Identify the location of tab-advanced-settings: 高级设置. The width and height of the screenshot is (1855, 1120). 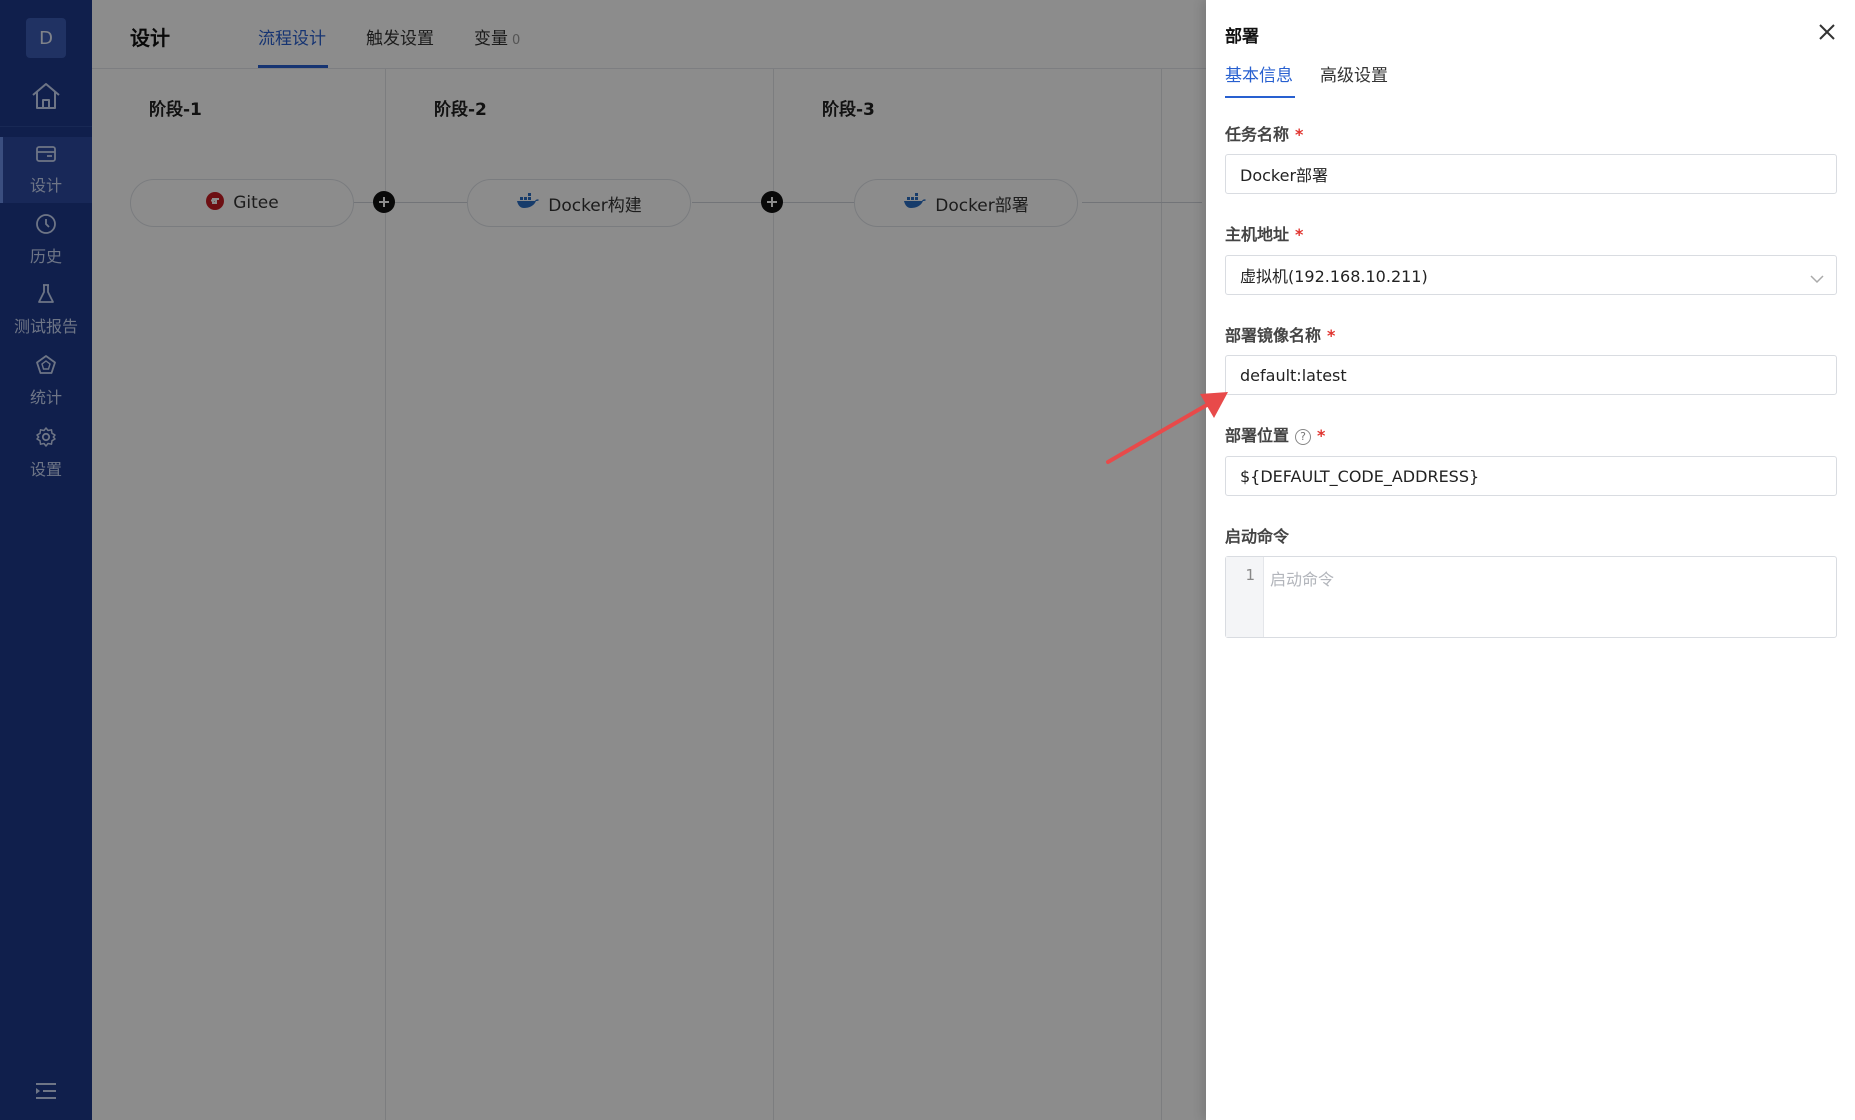
(1354, 73).